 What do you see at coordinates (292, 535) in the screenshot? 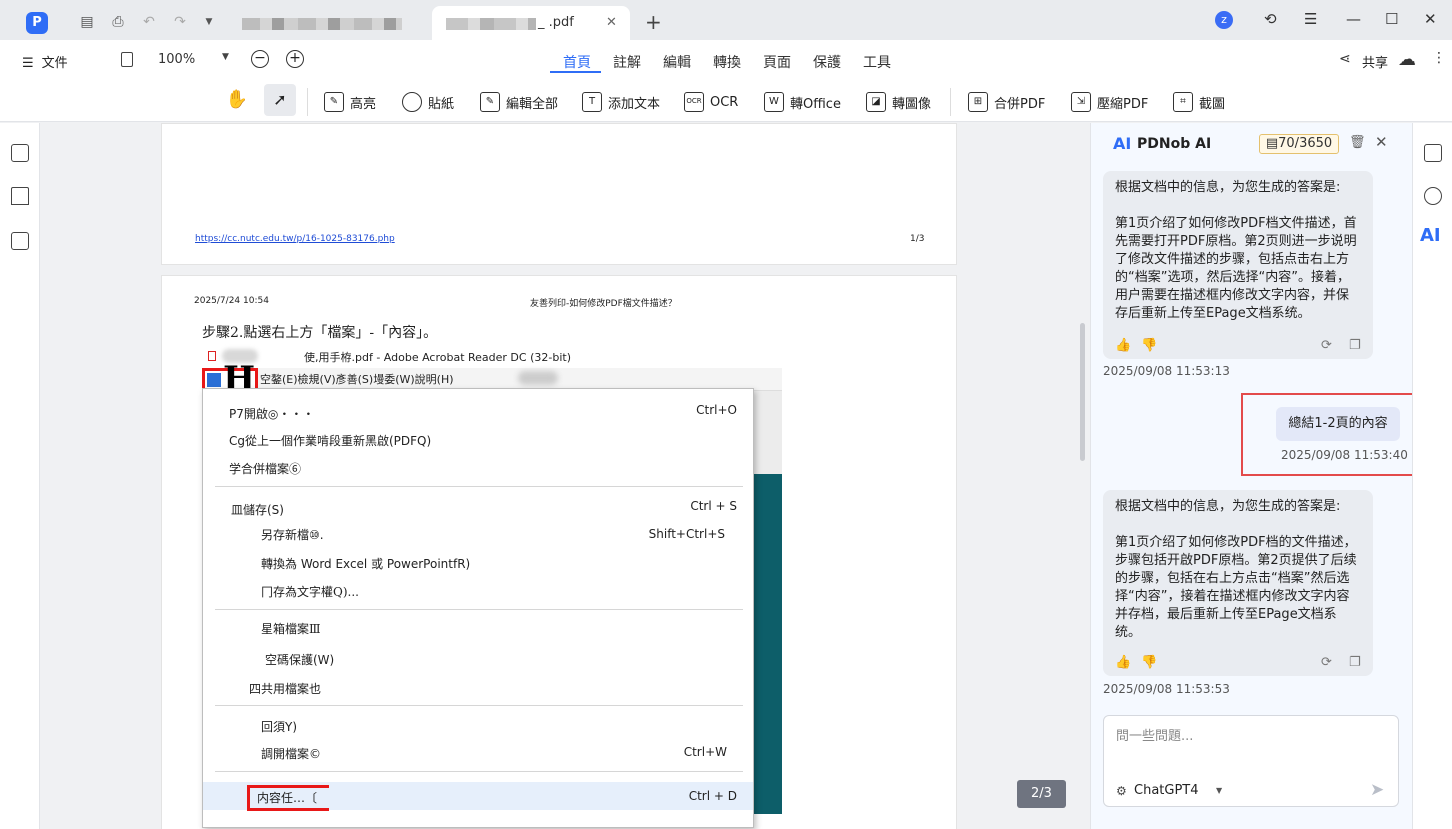
I see `dropdown-item: 另存新檔⑩.` at bounding box center [292, 535].